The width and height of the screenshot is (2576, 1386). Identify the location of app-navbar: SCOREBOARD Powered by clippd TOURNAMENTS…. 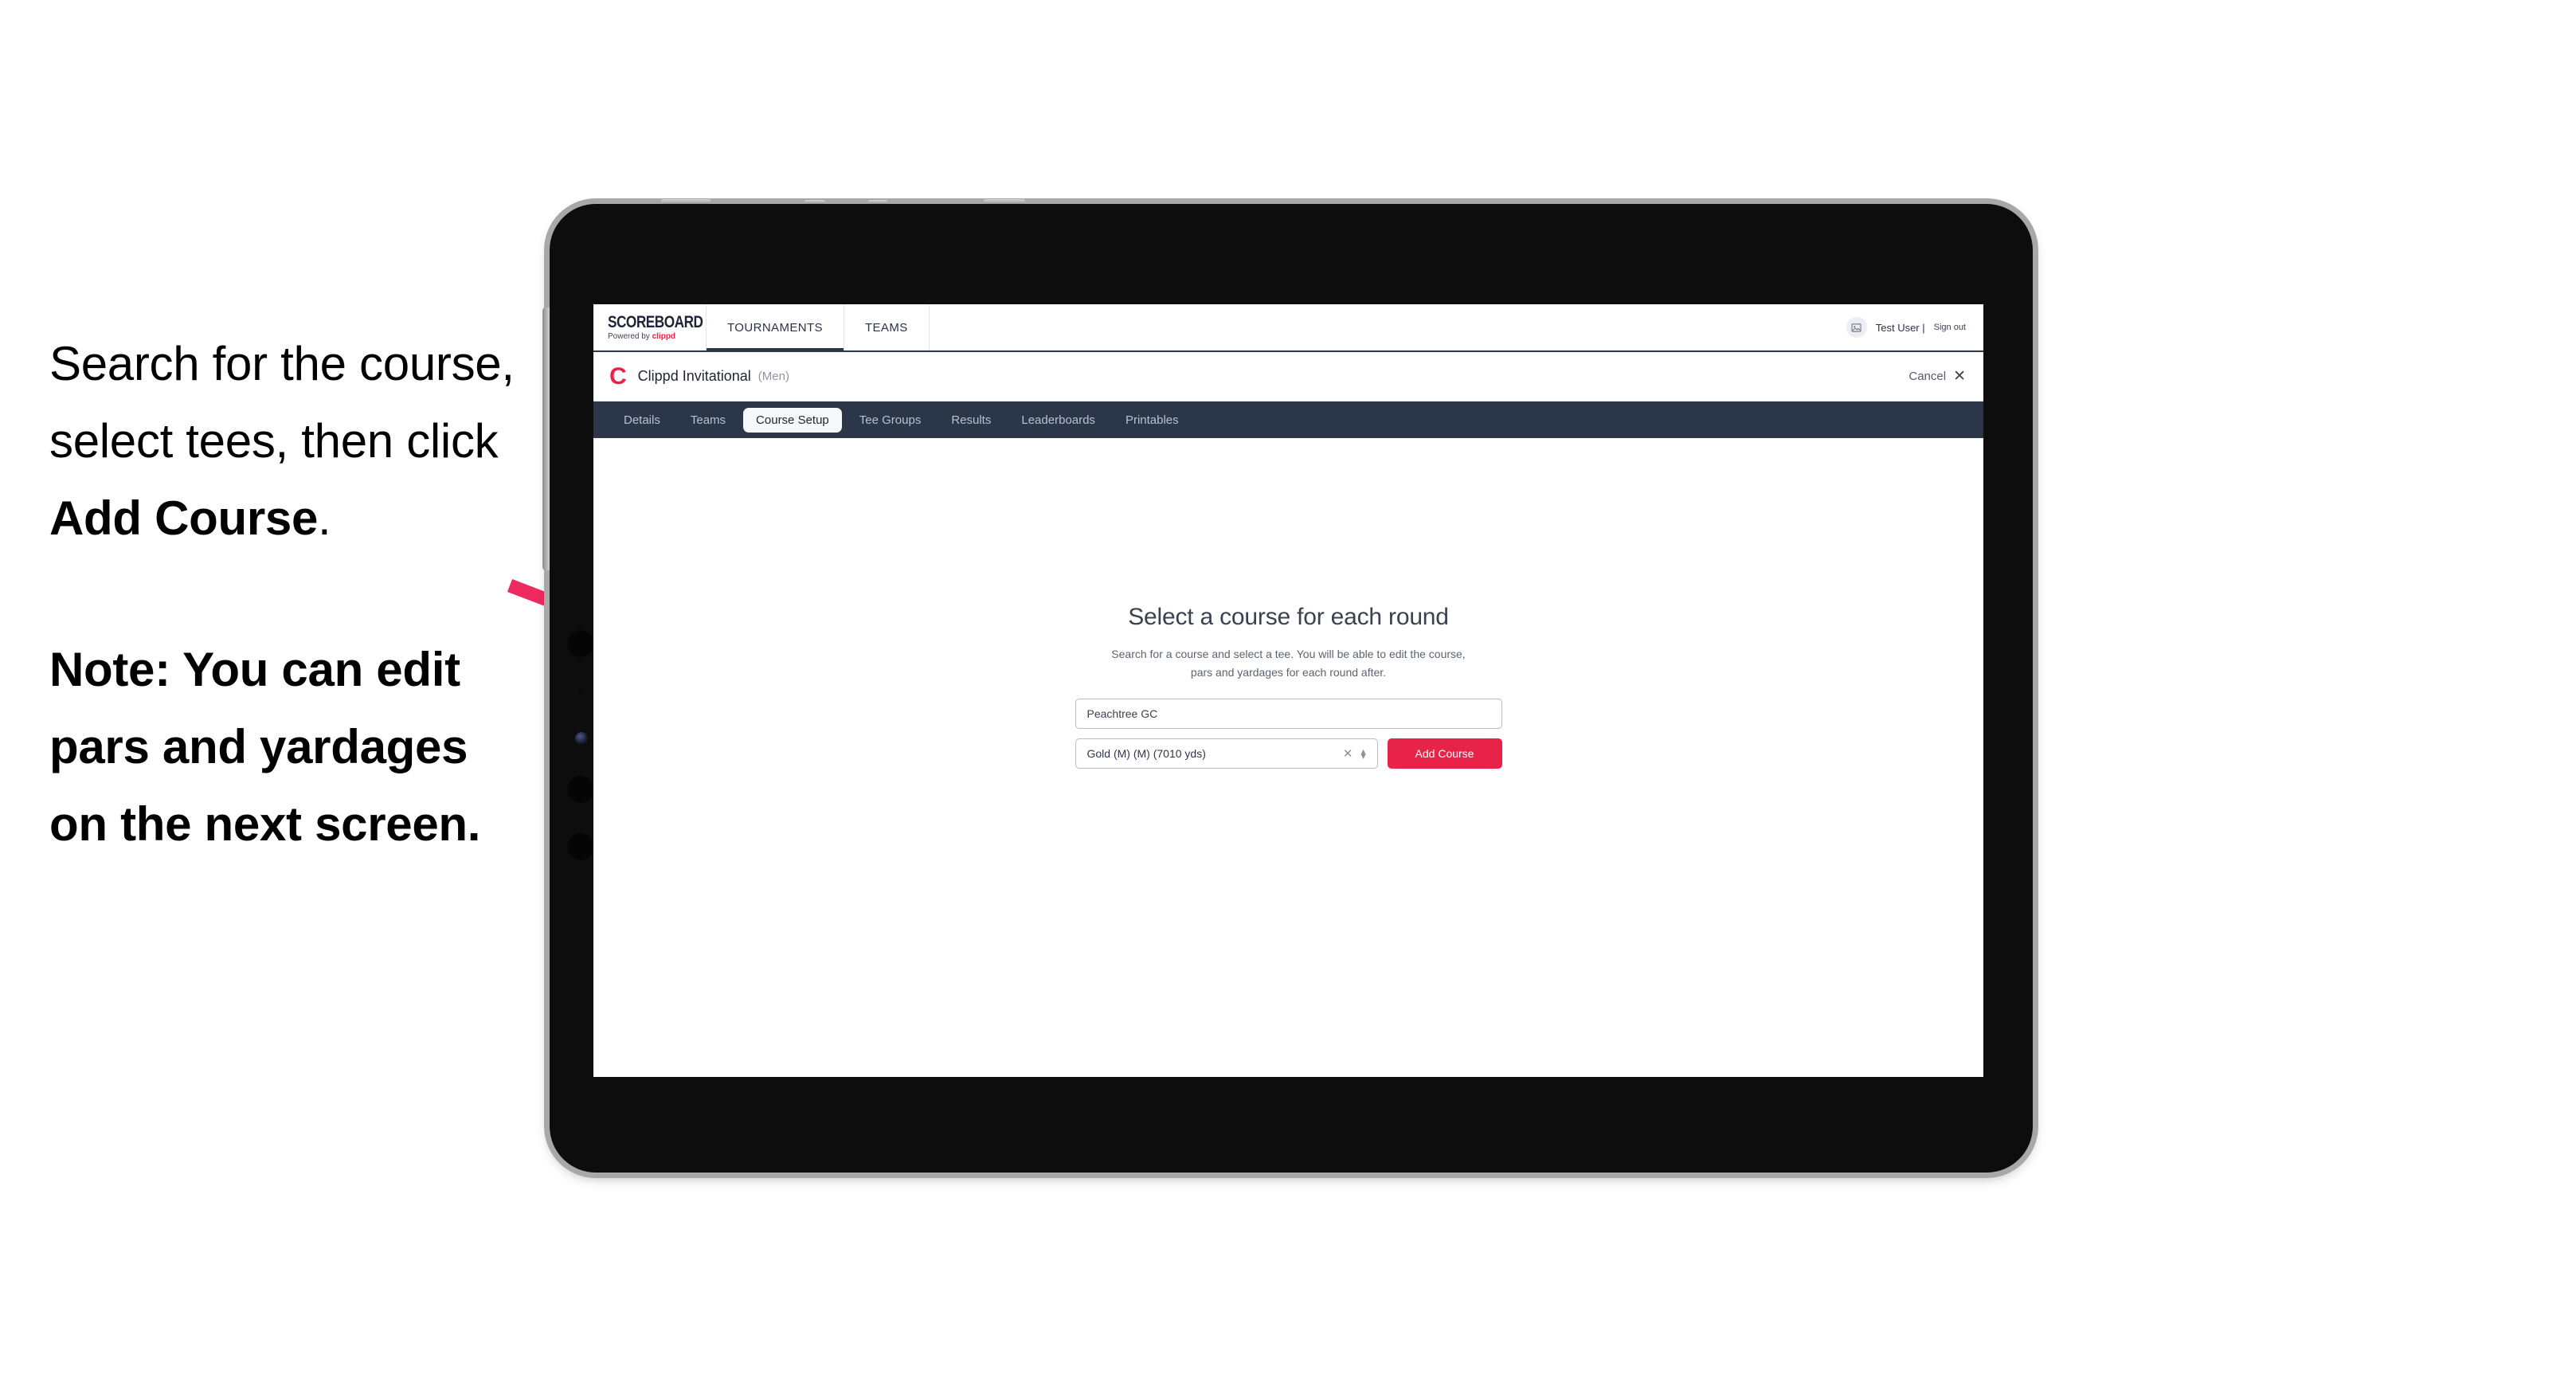
(1288, 328).